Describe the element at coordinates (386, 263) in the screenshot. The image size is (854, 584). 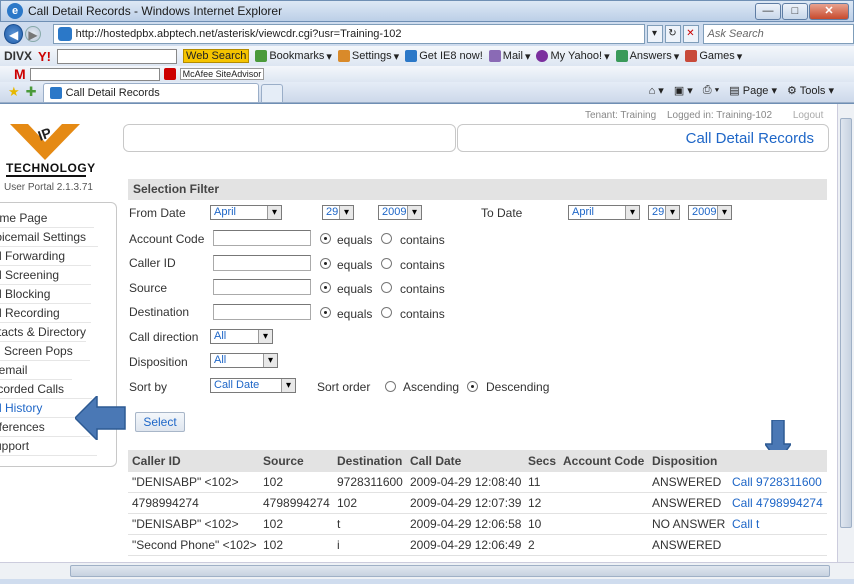
I see `callerid-contains-radio` at that location.